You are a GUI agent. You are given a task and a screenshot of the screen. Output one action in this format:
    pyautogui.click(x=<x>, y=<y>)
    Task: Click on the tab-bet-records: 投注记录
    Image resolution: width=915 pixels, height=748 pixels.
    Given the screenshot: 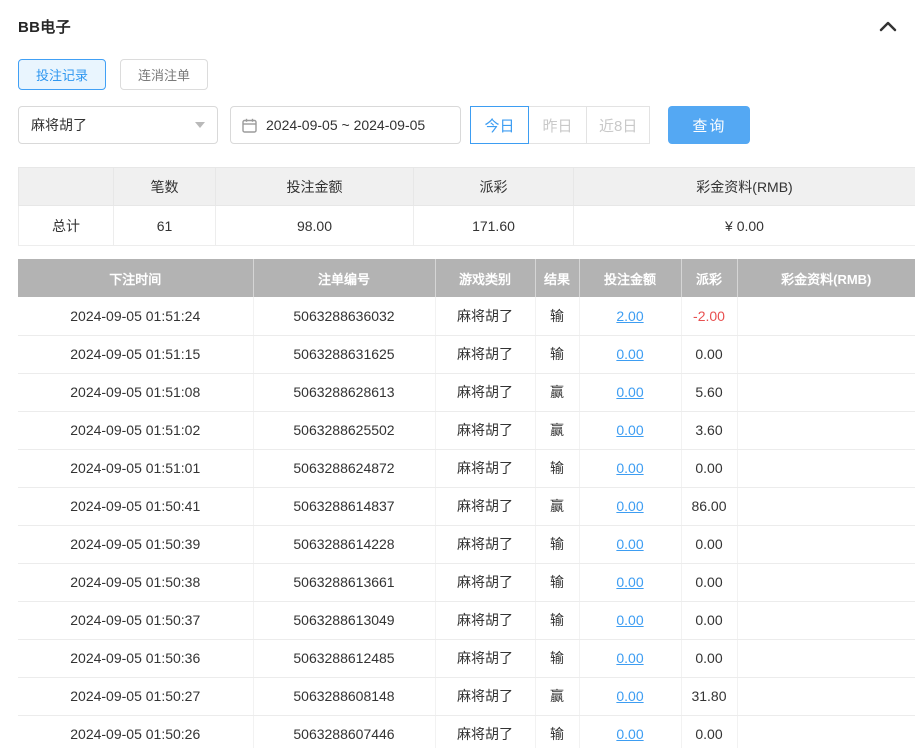 What is the action you would take?
    pyautogui.click(x=62, y=74)
    